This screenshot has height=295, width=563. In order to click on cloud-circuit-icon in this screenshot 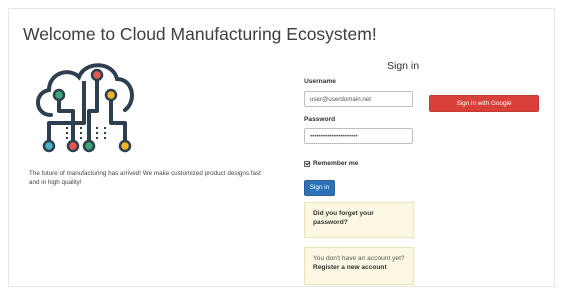, I will do `click(85, 108)`.